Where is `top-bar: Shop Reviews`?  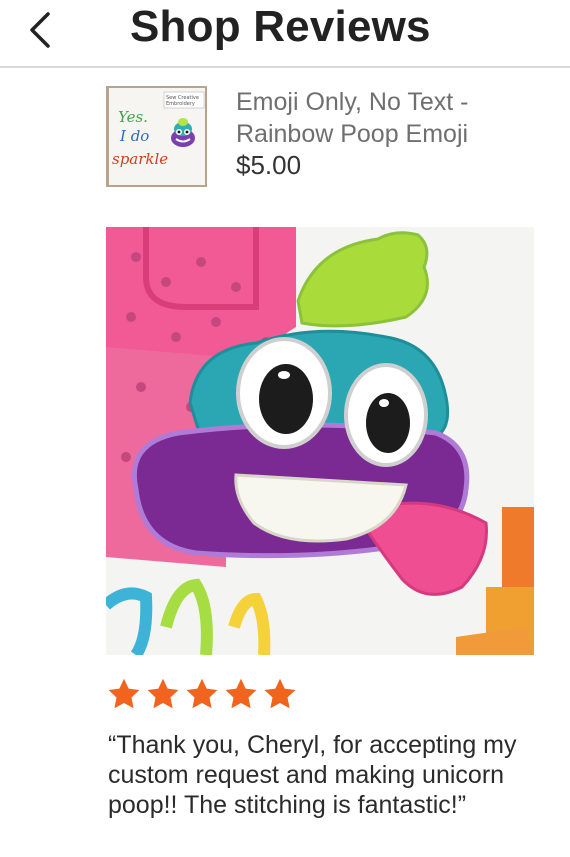
top-bar: Shop Reviews is located at coordinates (285, 34).